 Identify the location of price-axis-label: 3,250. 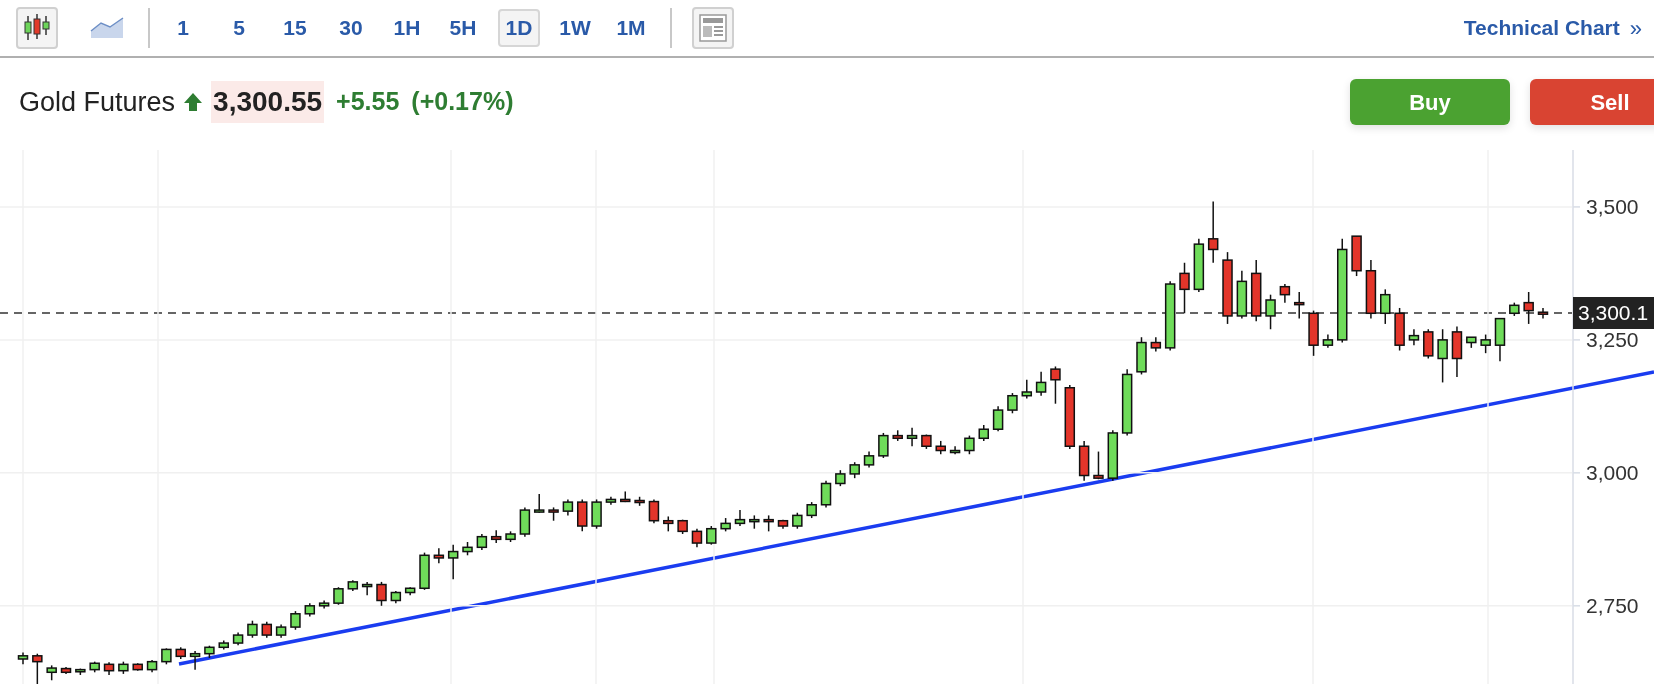
(1612, 340).